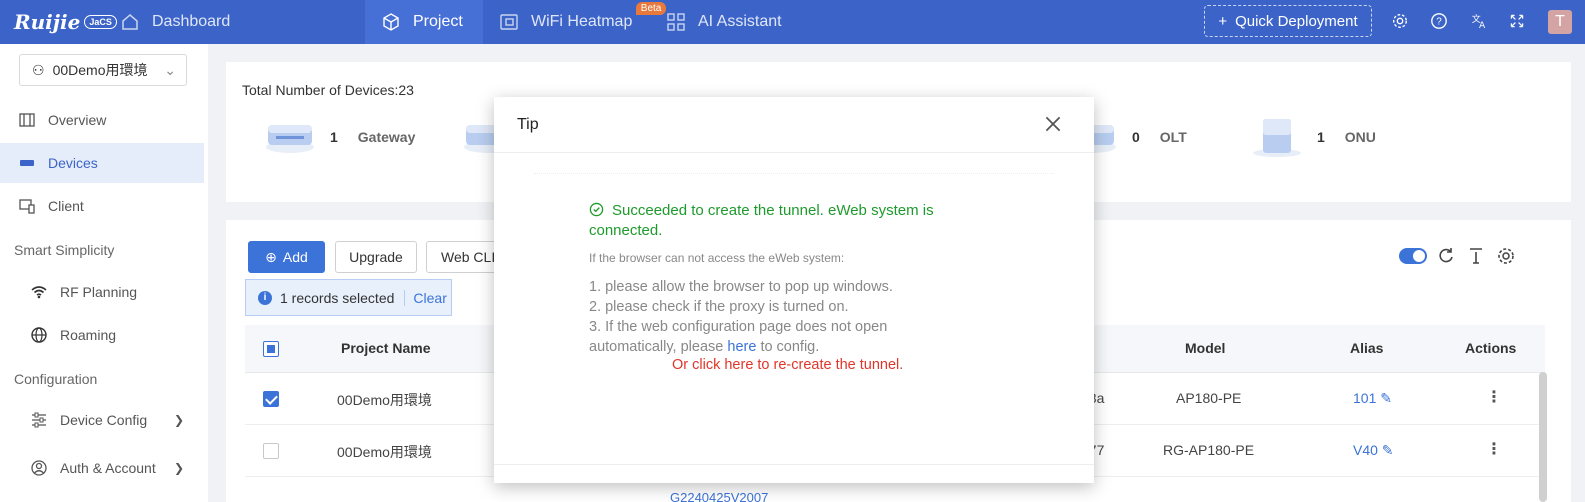  What do you see at coordinates (794, 464) in the screenshot?
I see `dialog-footer-divider` at bounding box center [794, 464].